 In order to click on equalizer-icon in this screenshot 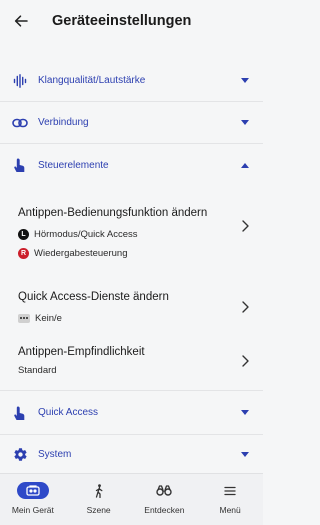, I will do `click(20, 81)`.